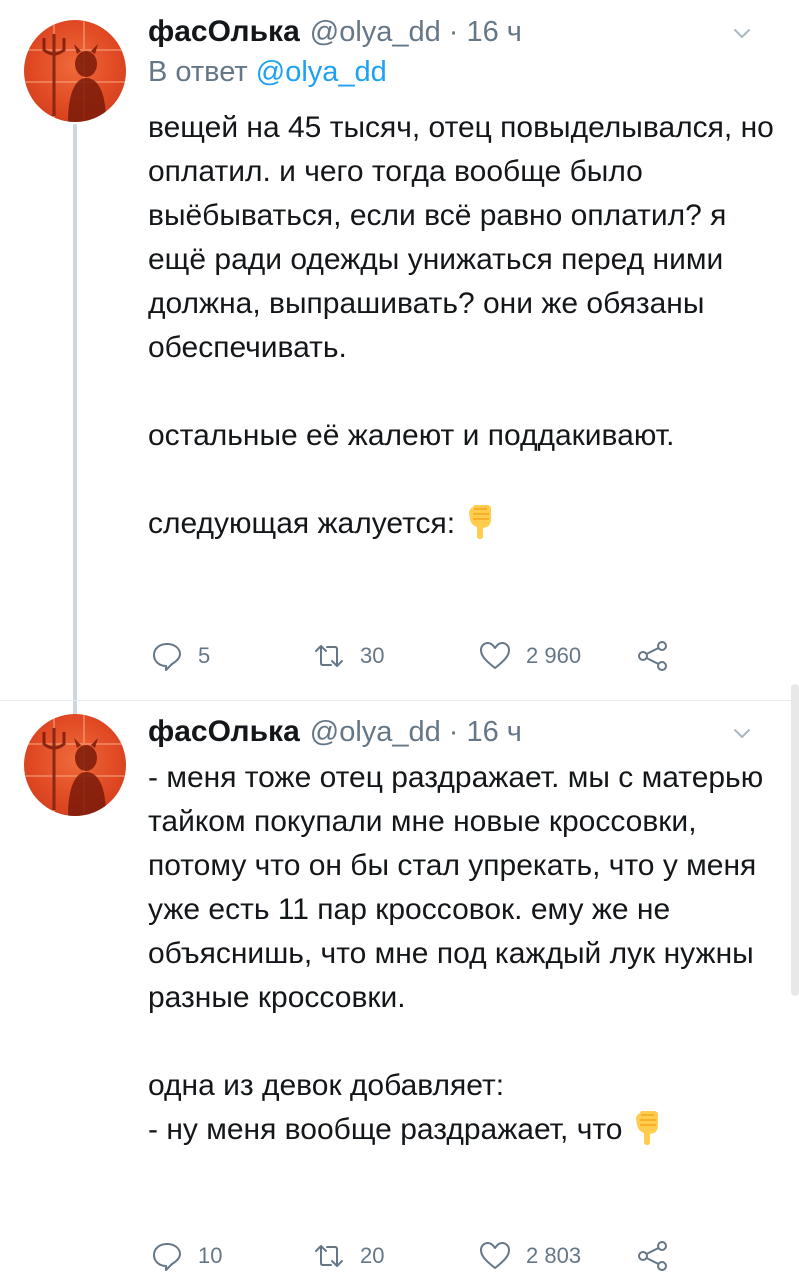 This screenshot has width=799, height=1280. I want to click on like-button: 2 803, so click(529, 1256).